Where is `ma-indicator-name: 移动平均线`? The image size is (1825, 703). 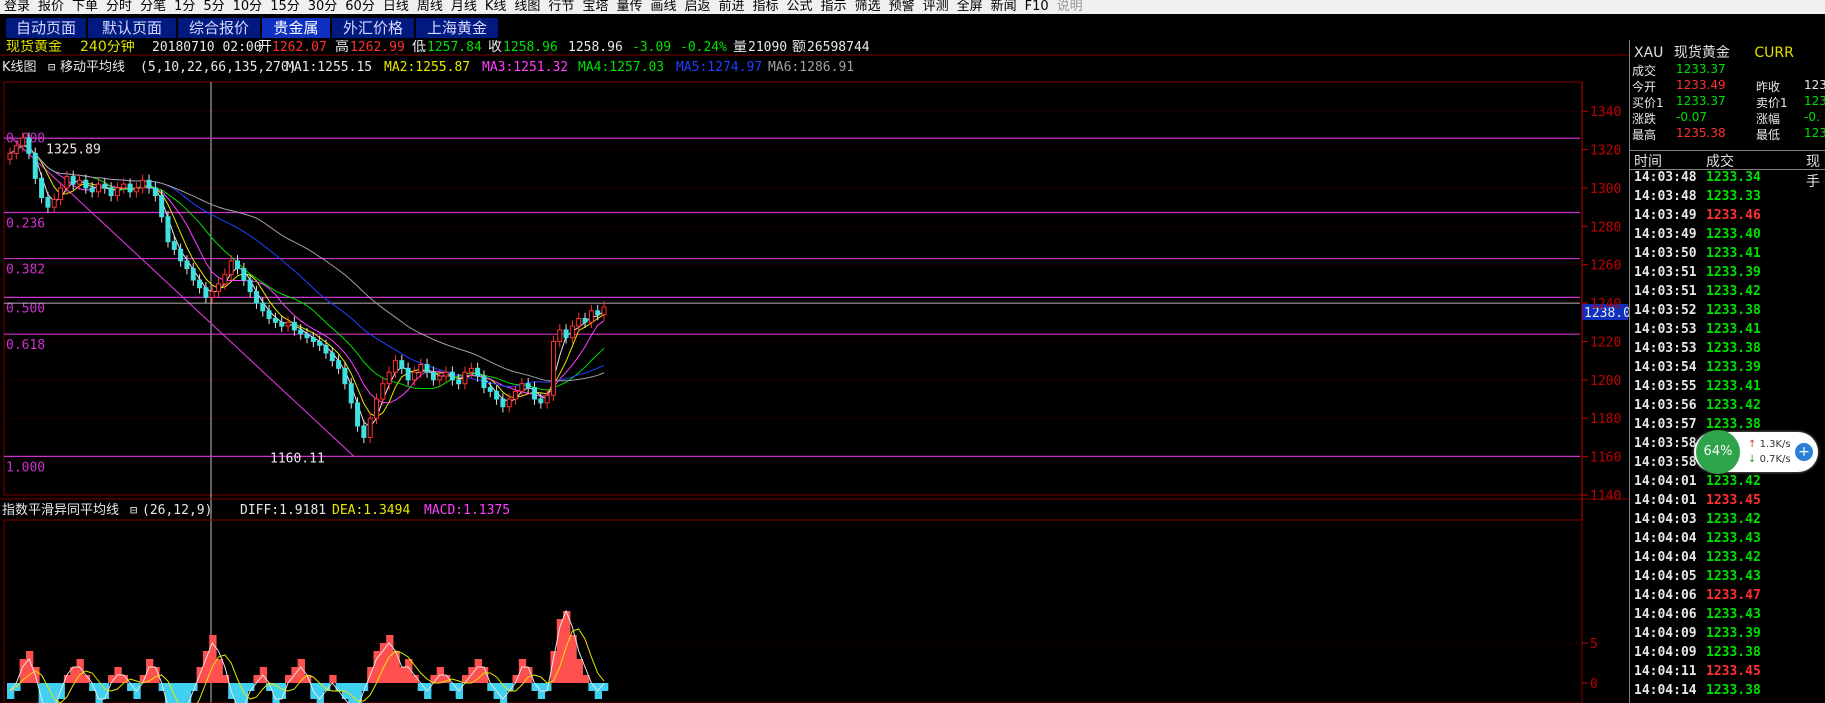
ma-indicator-name: 移动平均线 is located at coordinates (92, 67).